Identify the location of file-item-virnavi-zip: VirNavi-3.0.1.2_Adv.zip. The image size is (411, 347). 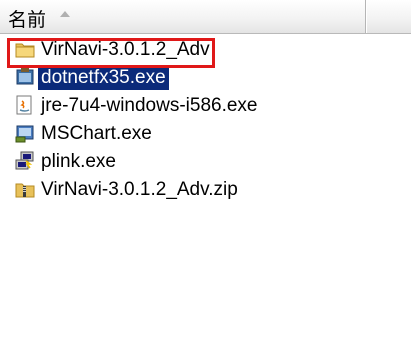
(205, 190).